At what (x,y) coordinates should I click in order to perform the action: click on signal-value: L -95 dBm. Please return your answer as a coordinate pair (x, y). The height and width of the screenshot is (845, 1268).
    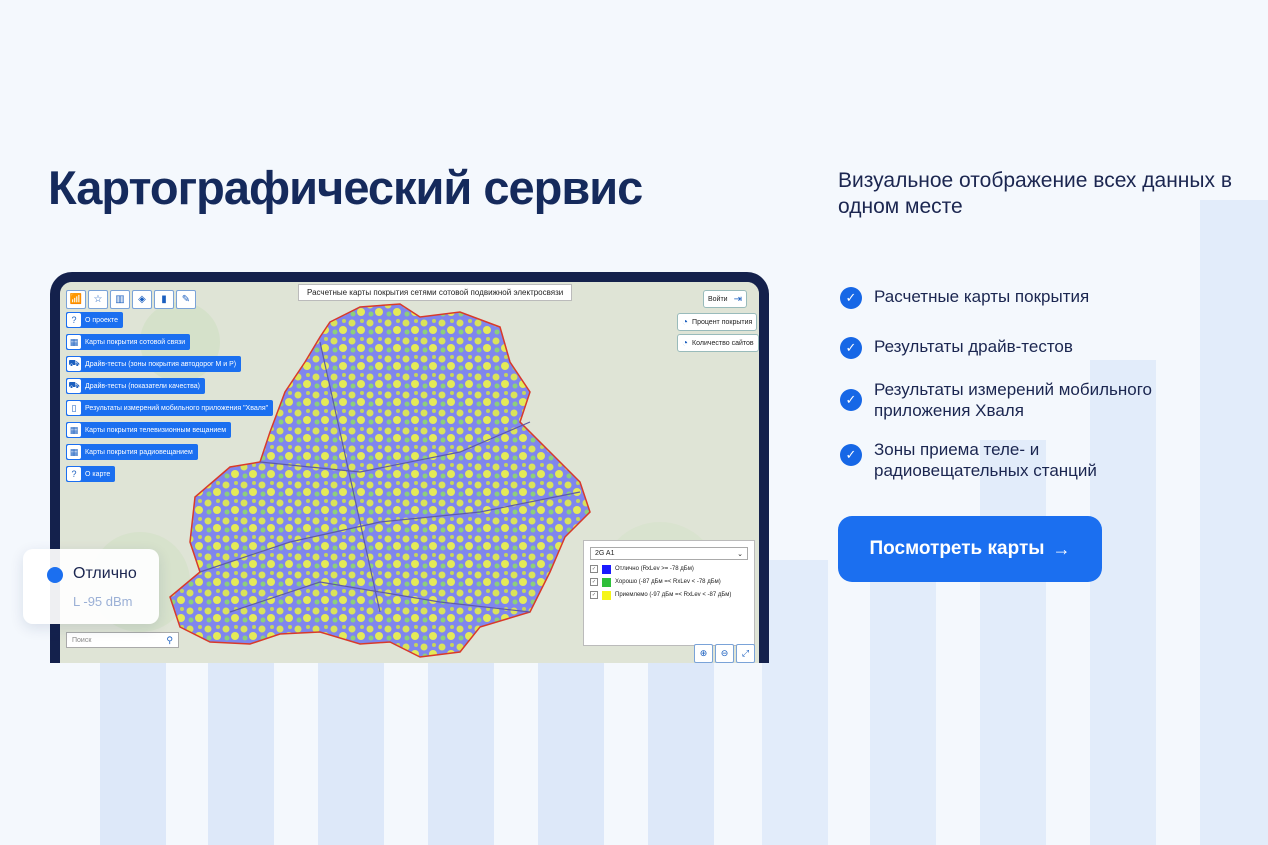
    Looking at the image, I should click on (103, 601).